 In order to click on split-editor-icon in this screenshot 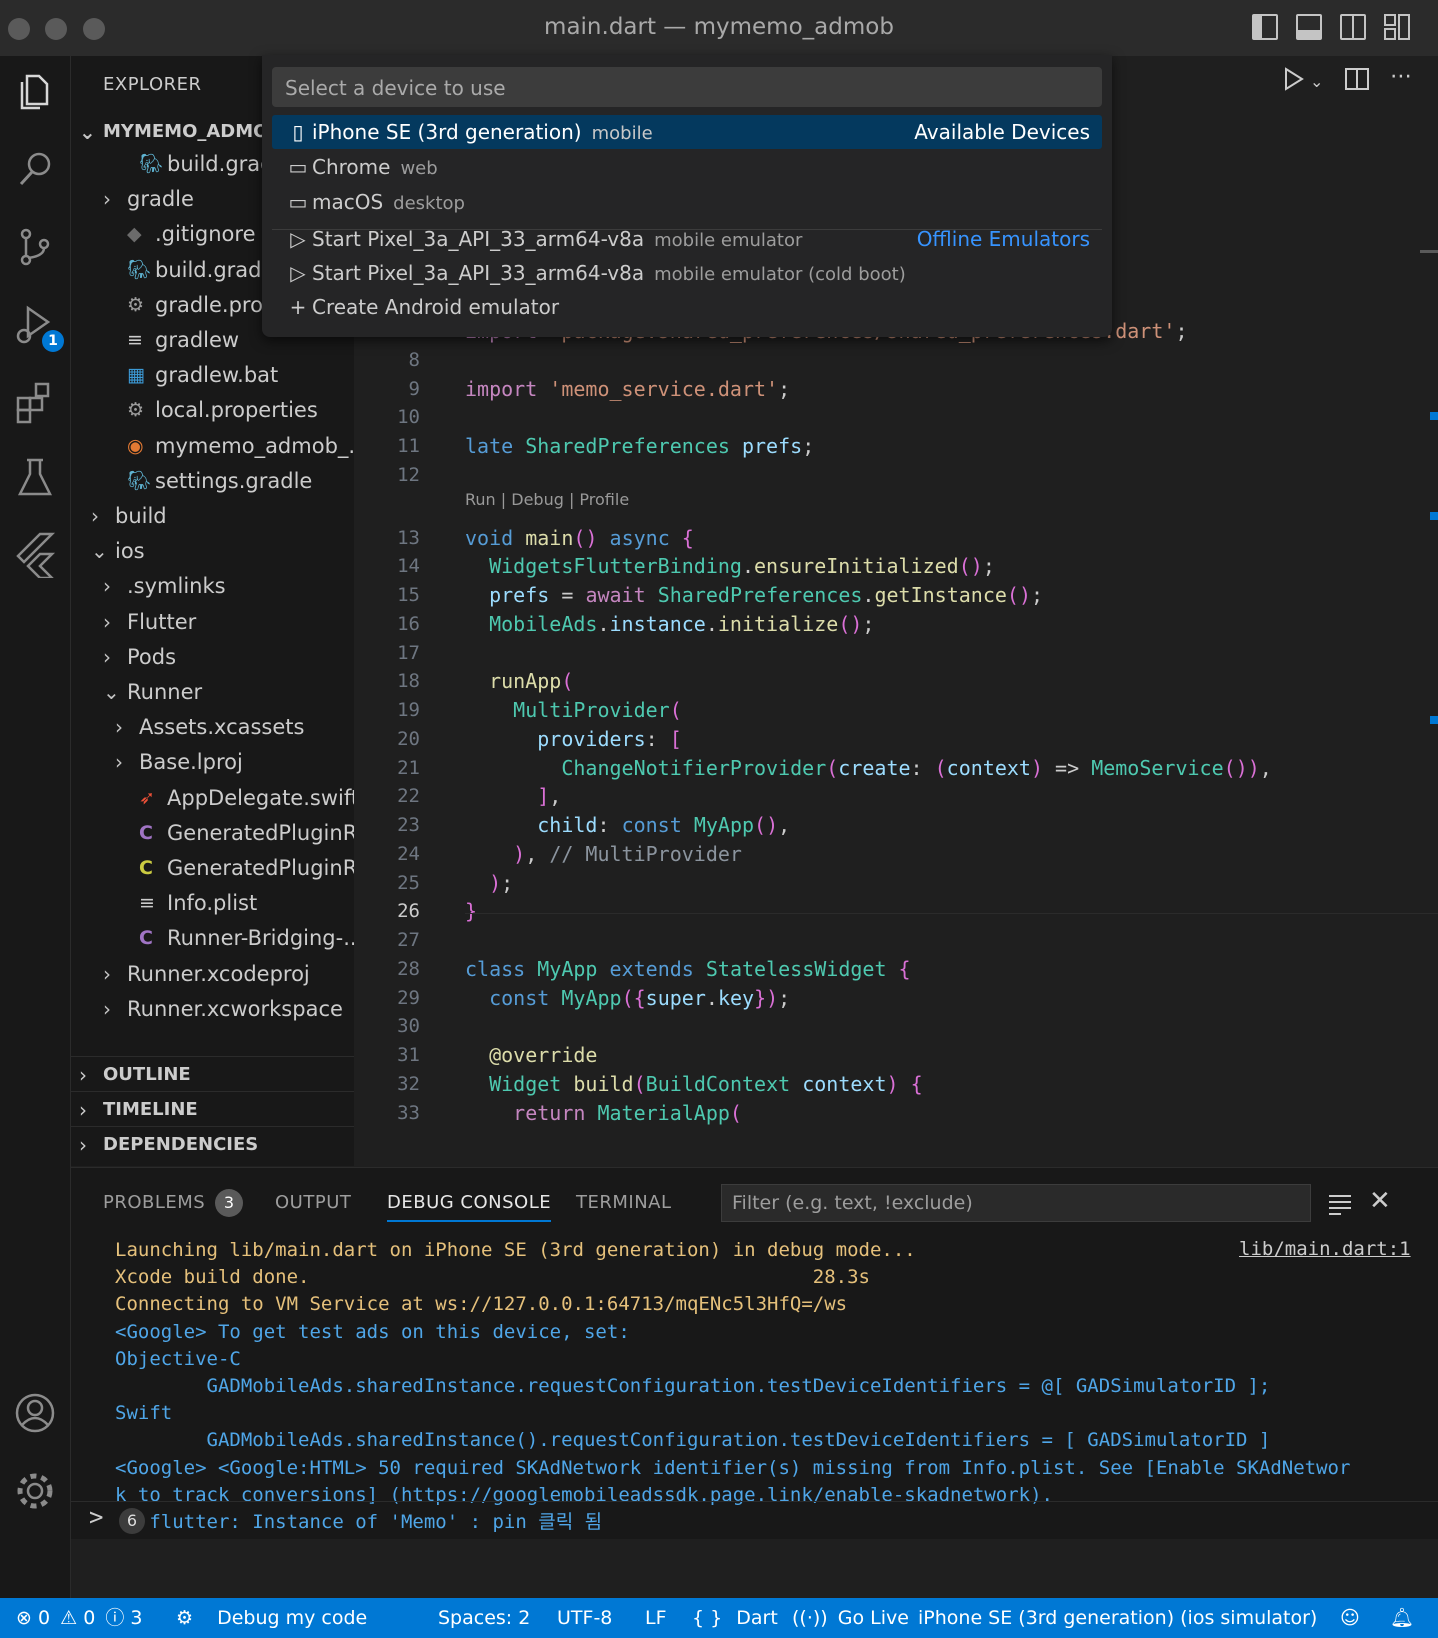, I will do `click(1357, 79)`.